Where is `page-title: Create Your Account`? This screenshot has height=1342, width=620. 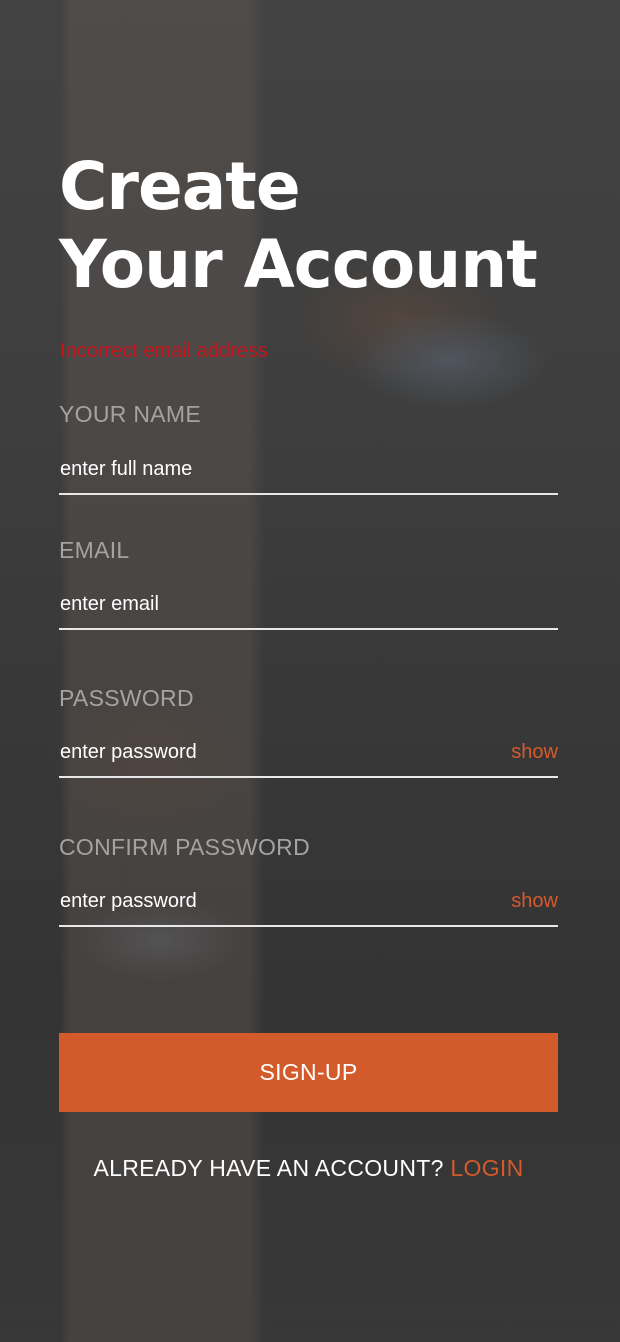
page-title: Create Your Account is located at coordinates (319, 226).